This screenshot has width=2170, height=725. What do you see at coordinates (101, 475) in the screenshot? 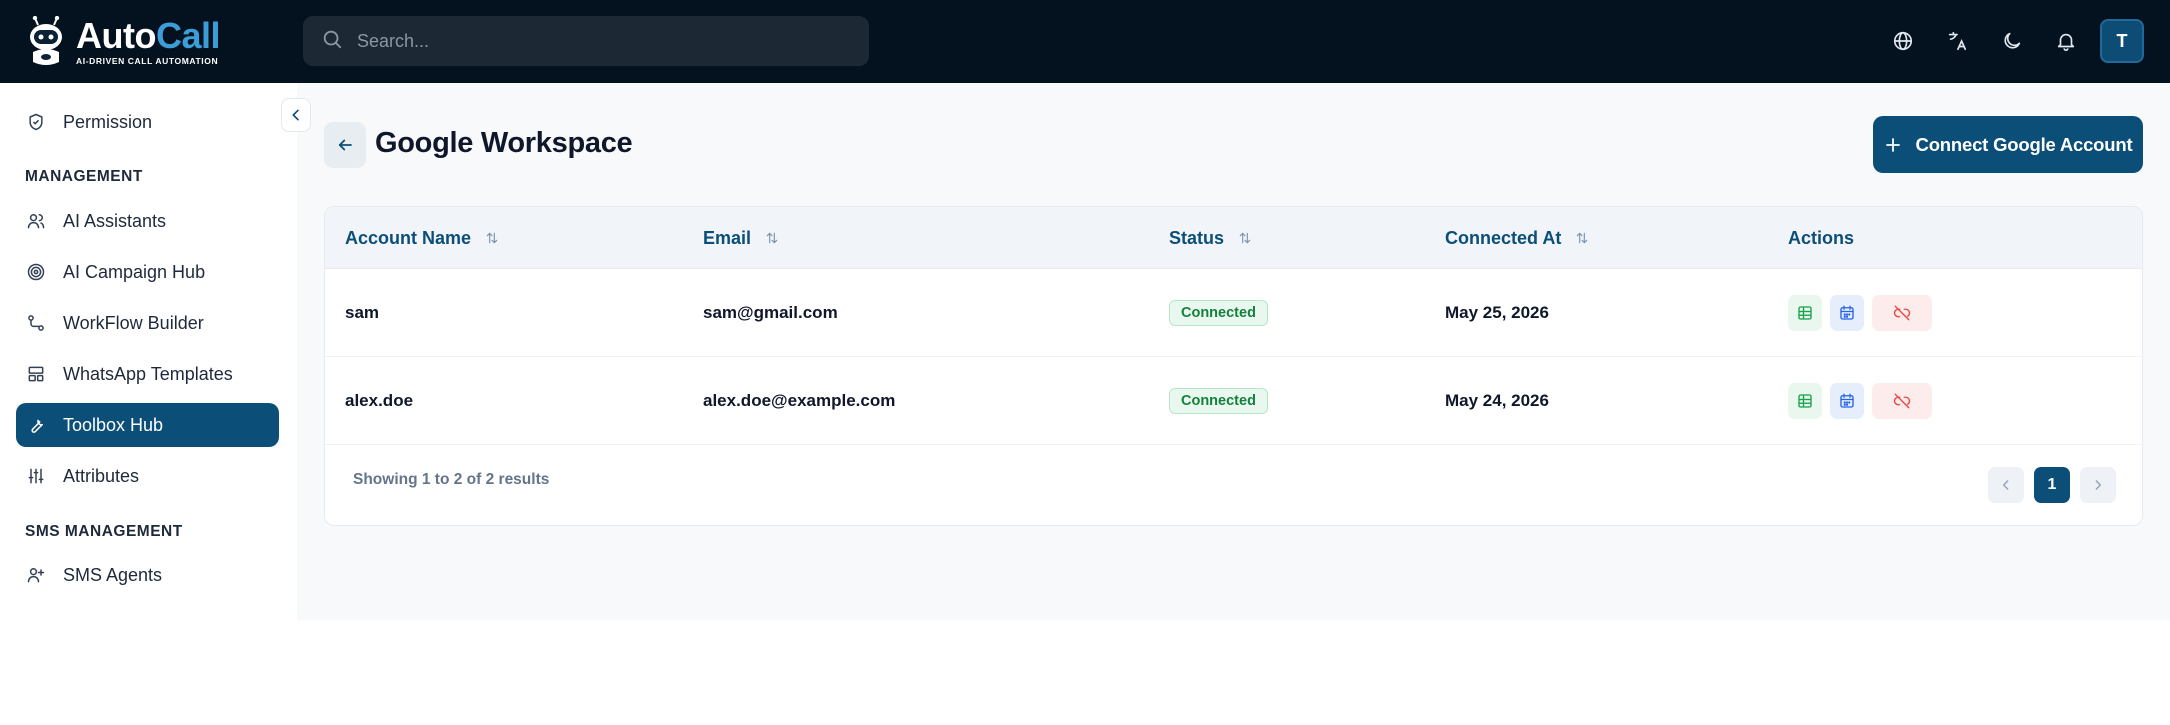
I see `sidebar-item-label: Attributes` at bounding box center [101, 475].